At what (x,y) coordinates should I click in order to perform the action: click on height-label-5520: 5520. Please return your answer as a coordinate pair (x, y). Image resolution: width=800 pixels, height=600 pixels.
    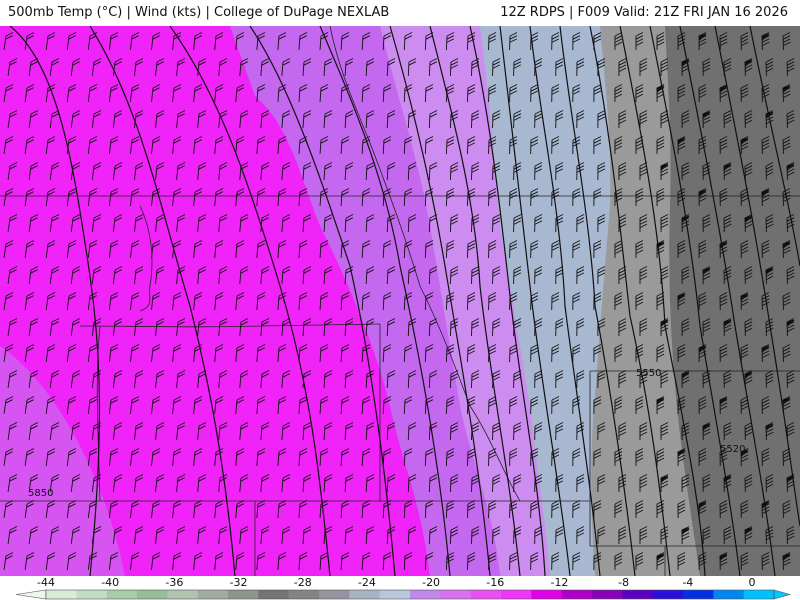
    Looking at the image, I should click on (732, 449).